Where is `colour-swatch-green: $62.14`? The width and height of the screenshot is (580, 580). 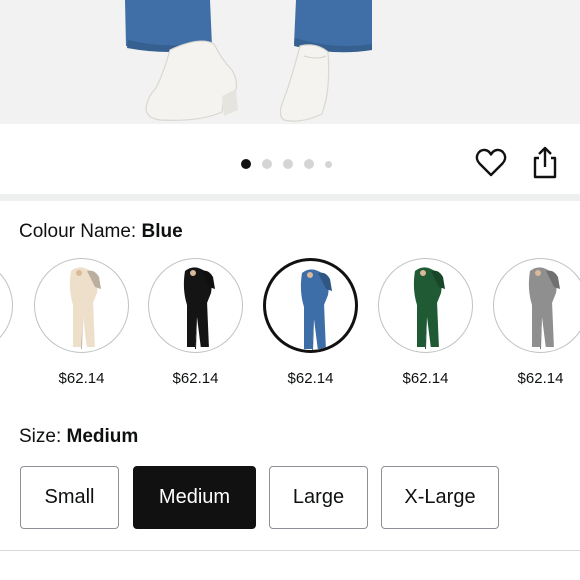
colour-swatch-green: $62.14 is located at coordinates (425, 322).